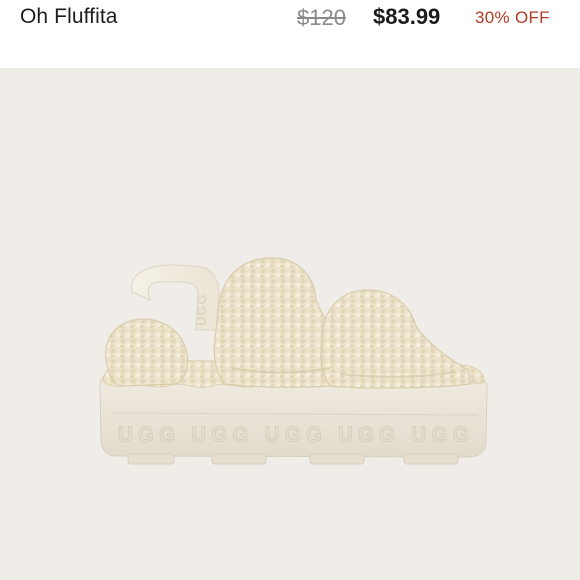 This screenshot has height=580, width=580. Describe the element at coordinates (512, 17) in the screenshot. I see `discount-badge: 30% OFF` at that location.